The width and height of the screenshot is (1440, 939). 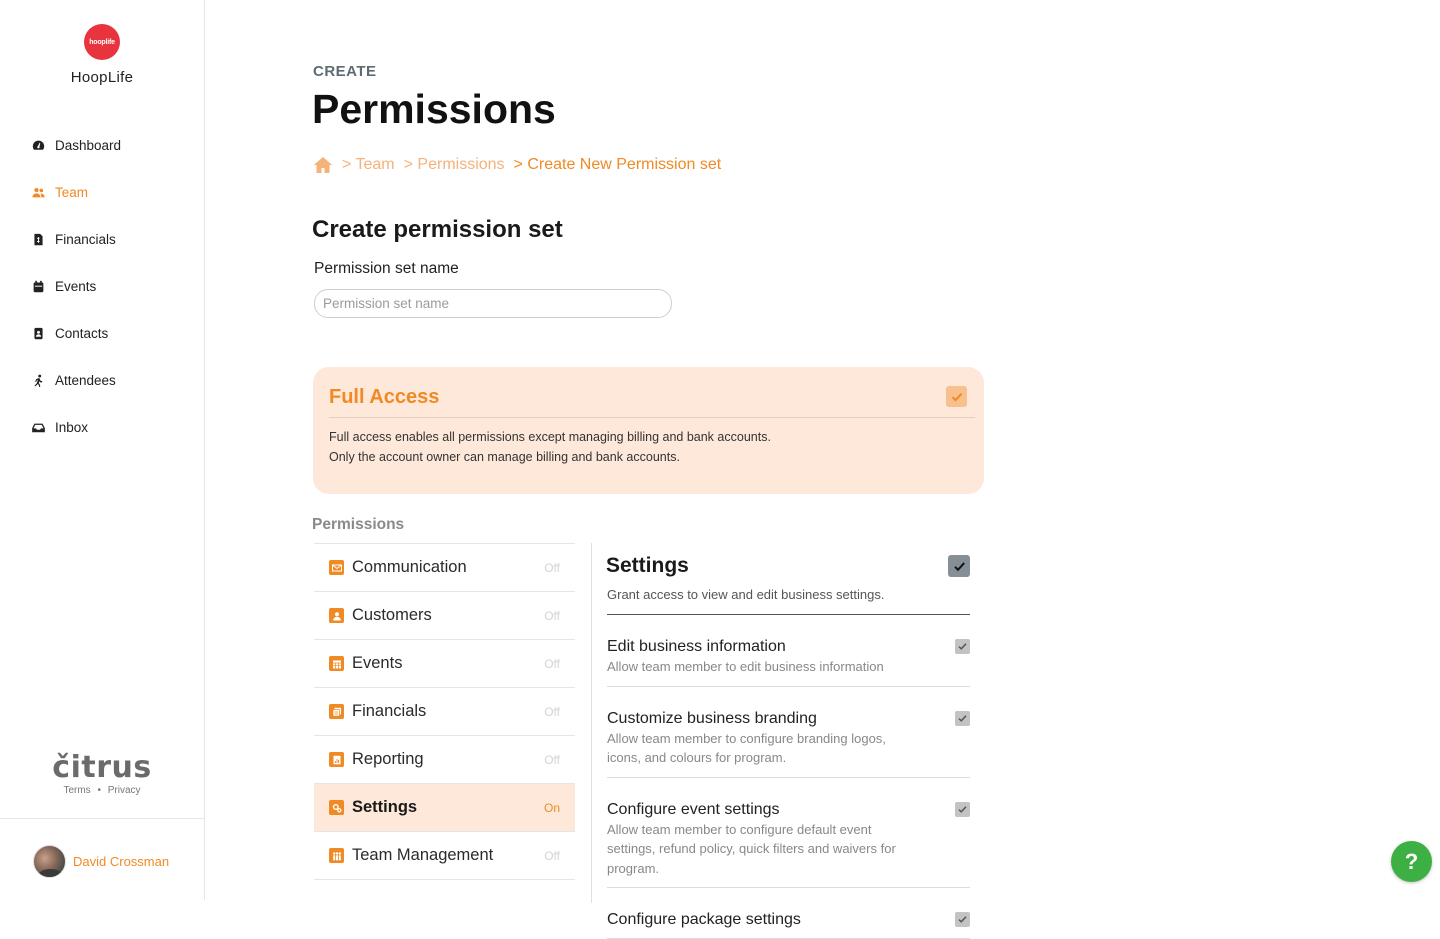 What do you see at coordinates (652, 417) in the screenshot?
I see `divider` at bounding box center [652, 417].